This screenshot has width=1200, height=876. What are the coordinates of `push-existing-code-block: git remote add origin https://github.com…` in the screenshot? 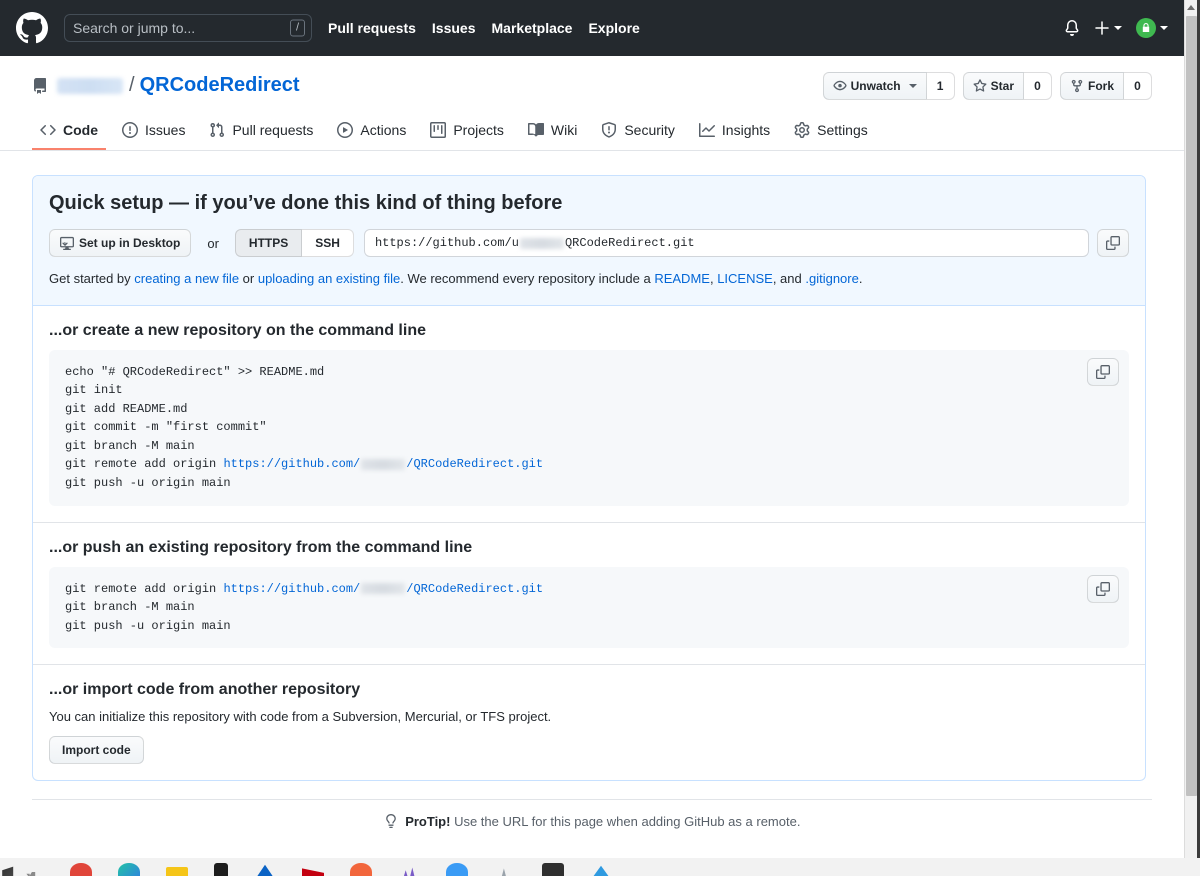 It's located at (589, 607).